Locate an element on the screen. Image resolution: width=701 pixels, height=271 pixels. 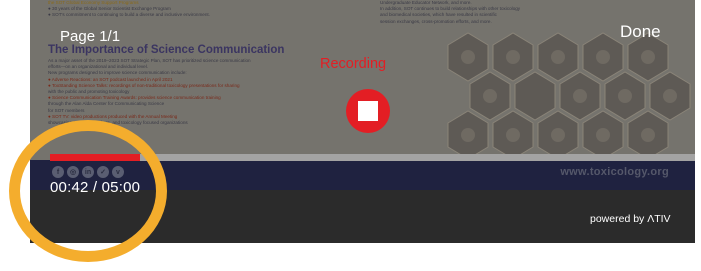
instagram-icon: ◎ is located at coordinates (73, 172).